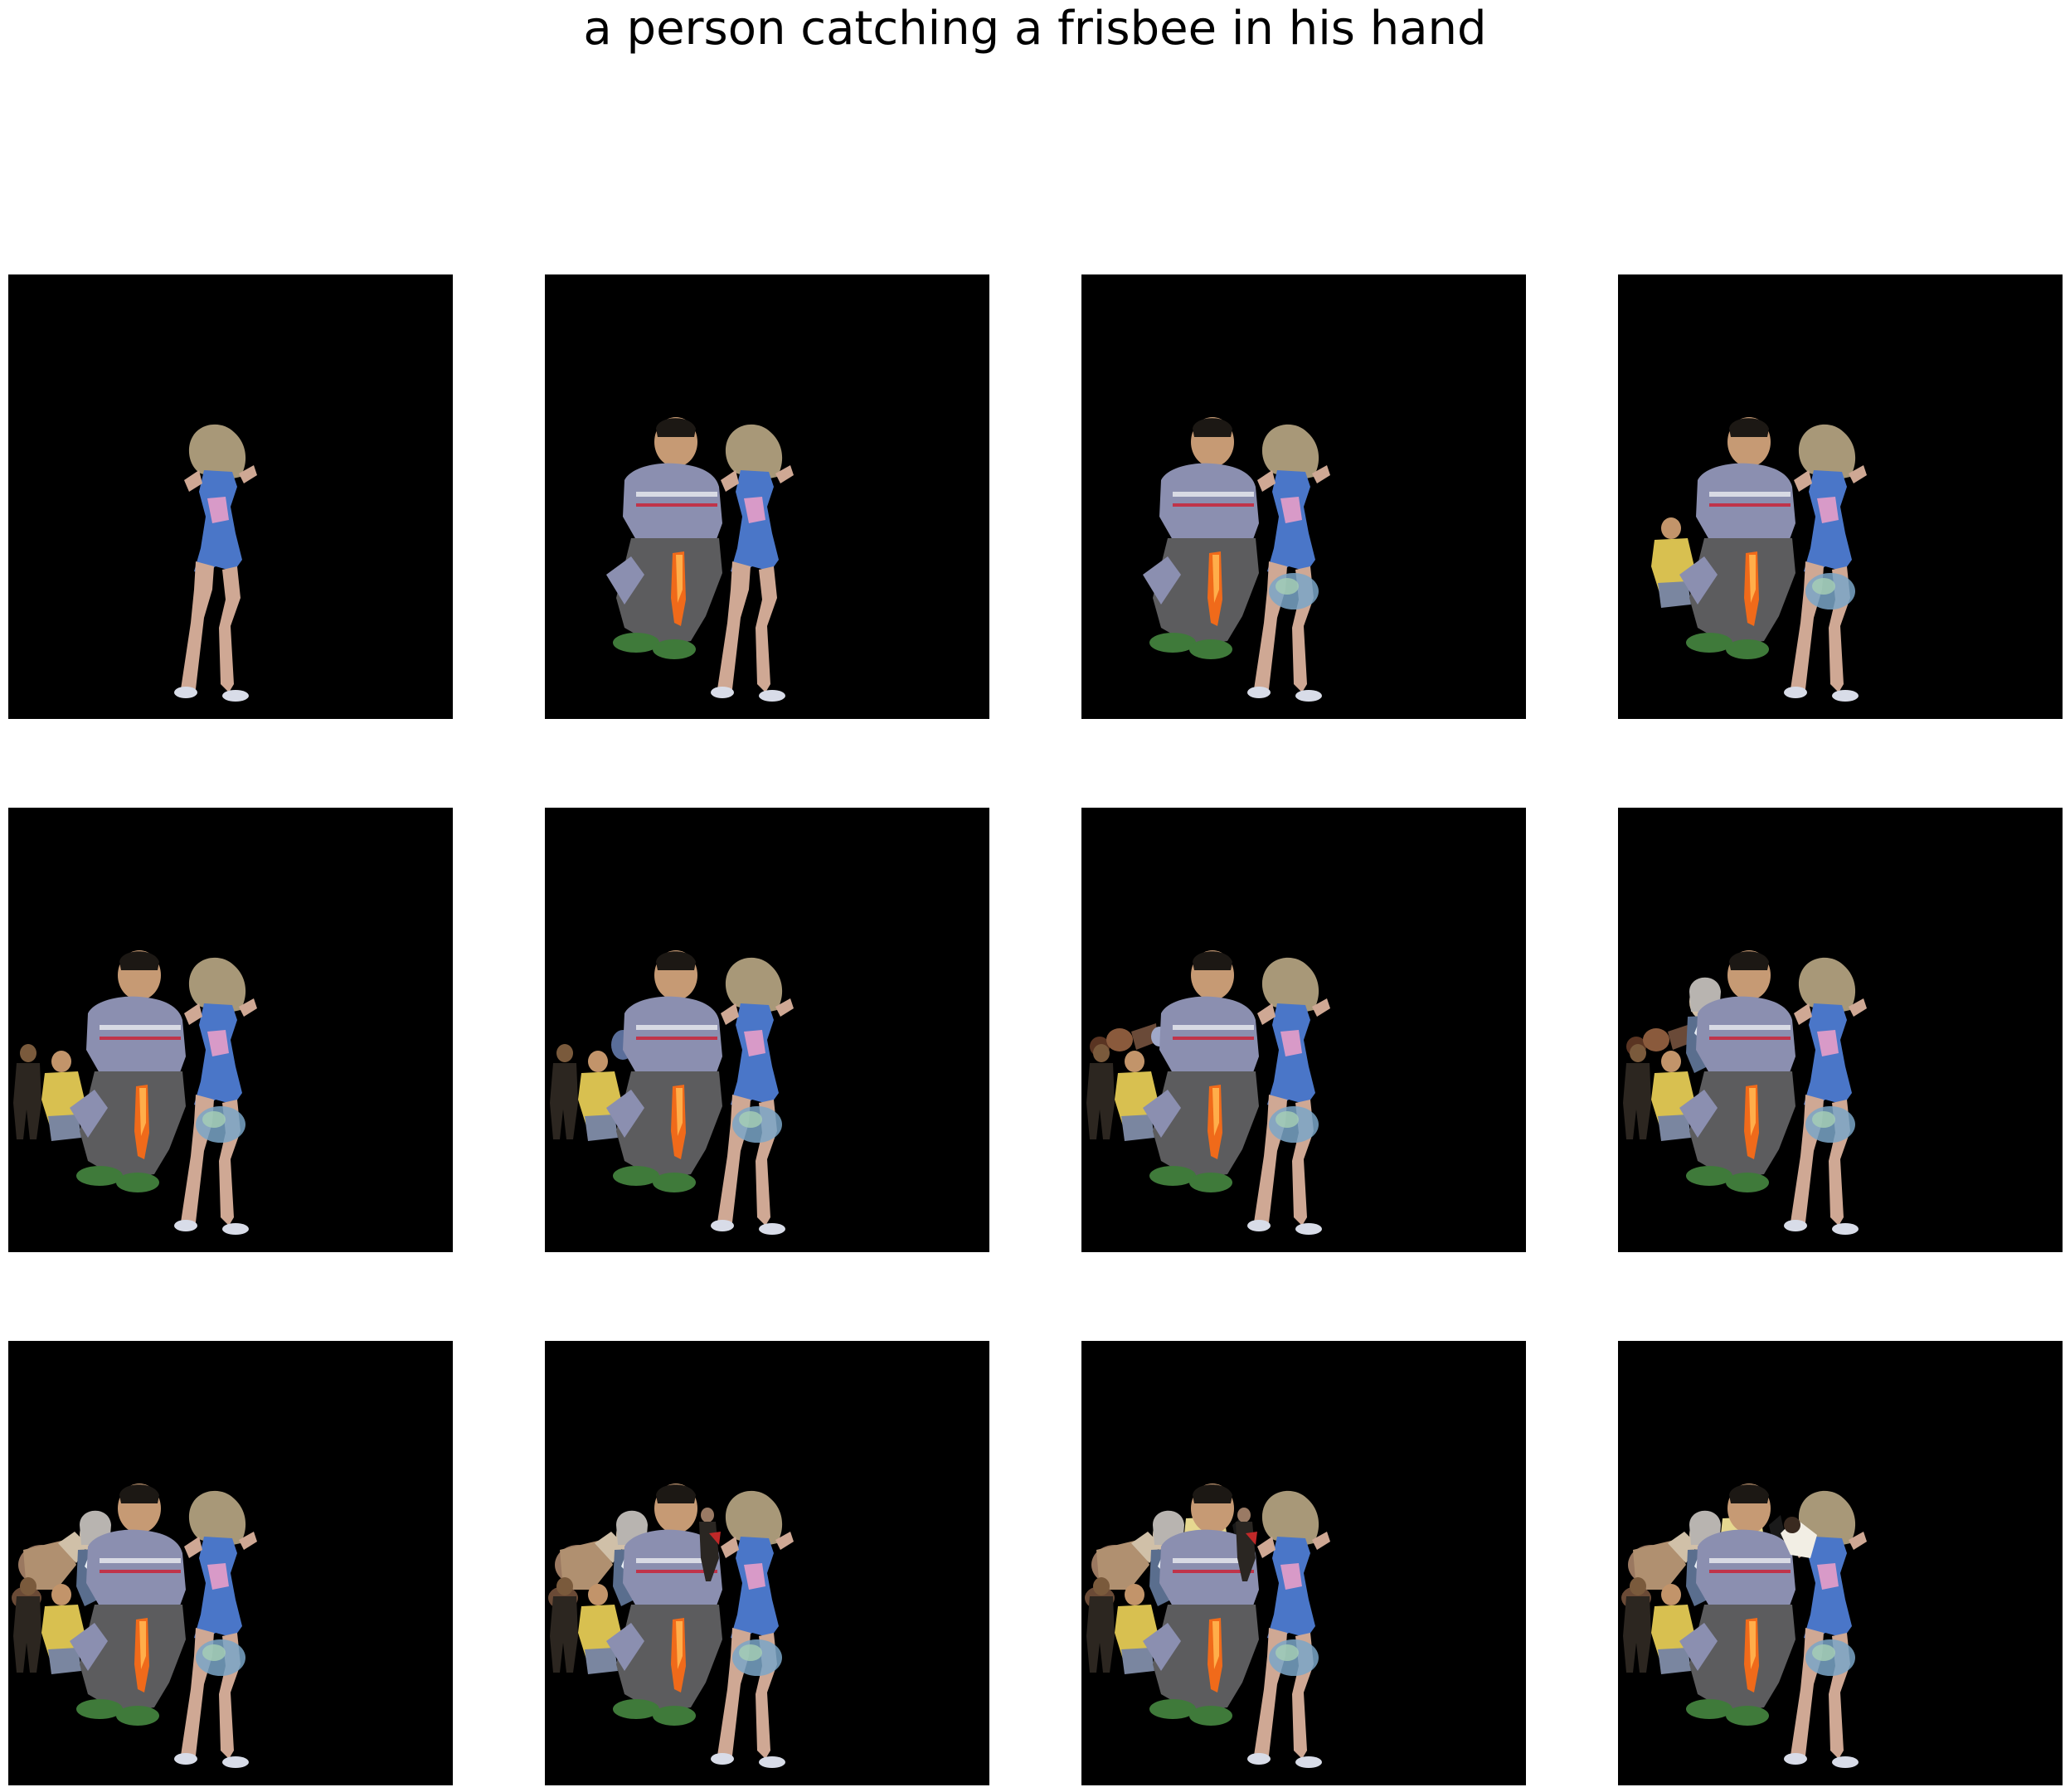  What do you see at coordinates (1745, 1092) in the screenshot?
I see `panel-8-image` at bounding box center [1745, 1092].